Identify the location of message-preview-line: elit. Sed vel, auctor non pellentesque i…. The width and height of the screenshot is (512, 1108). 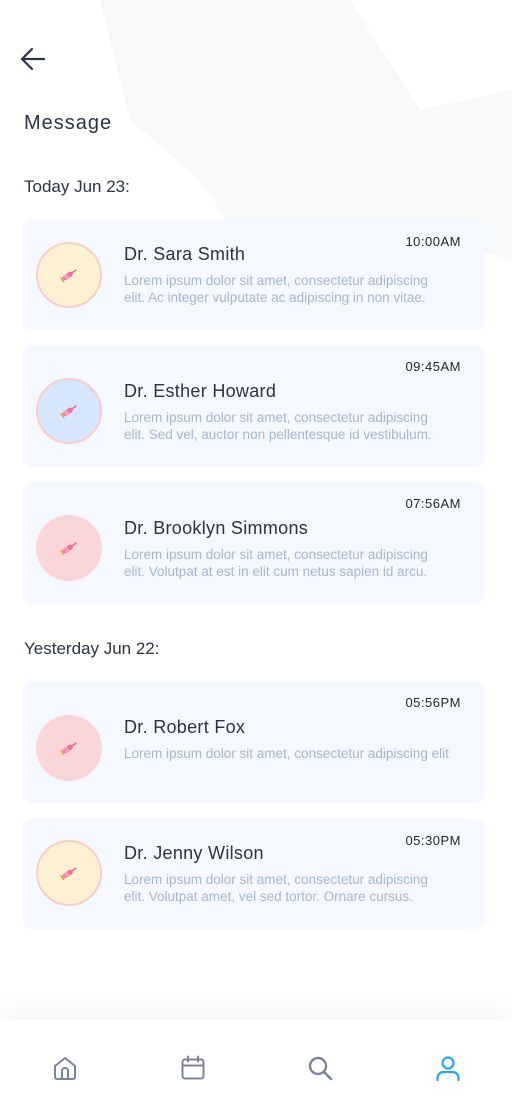
(278, 434).